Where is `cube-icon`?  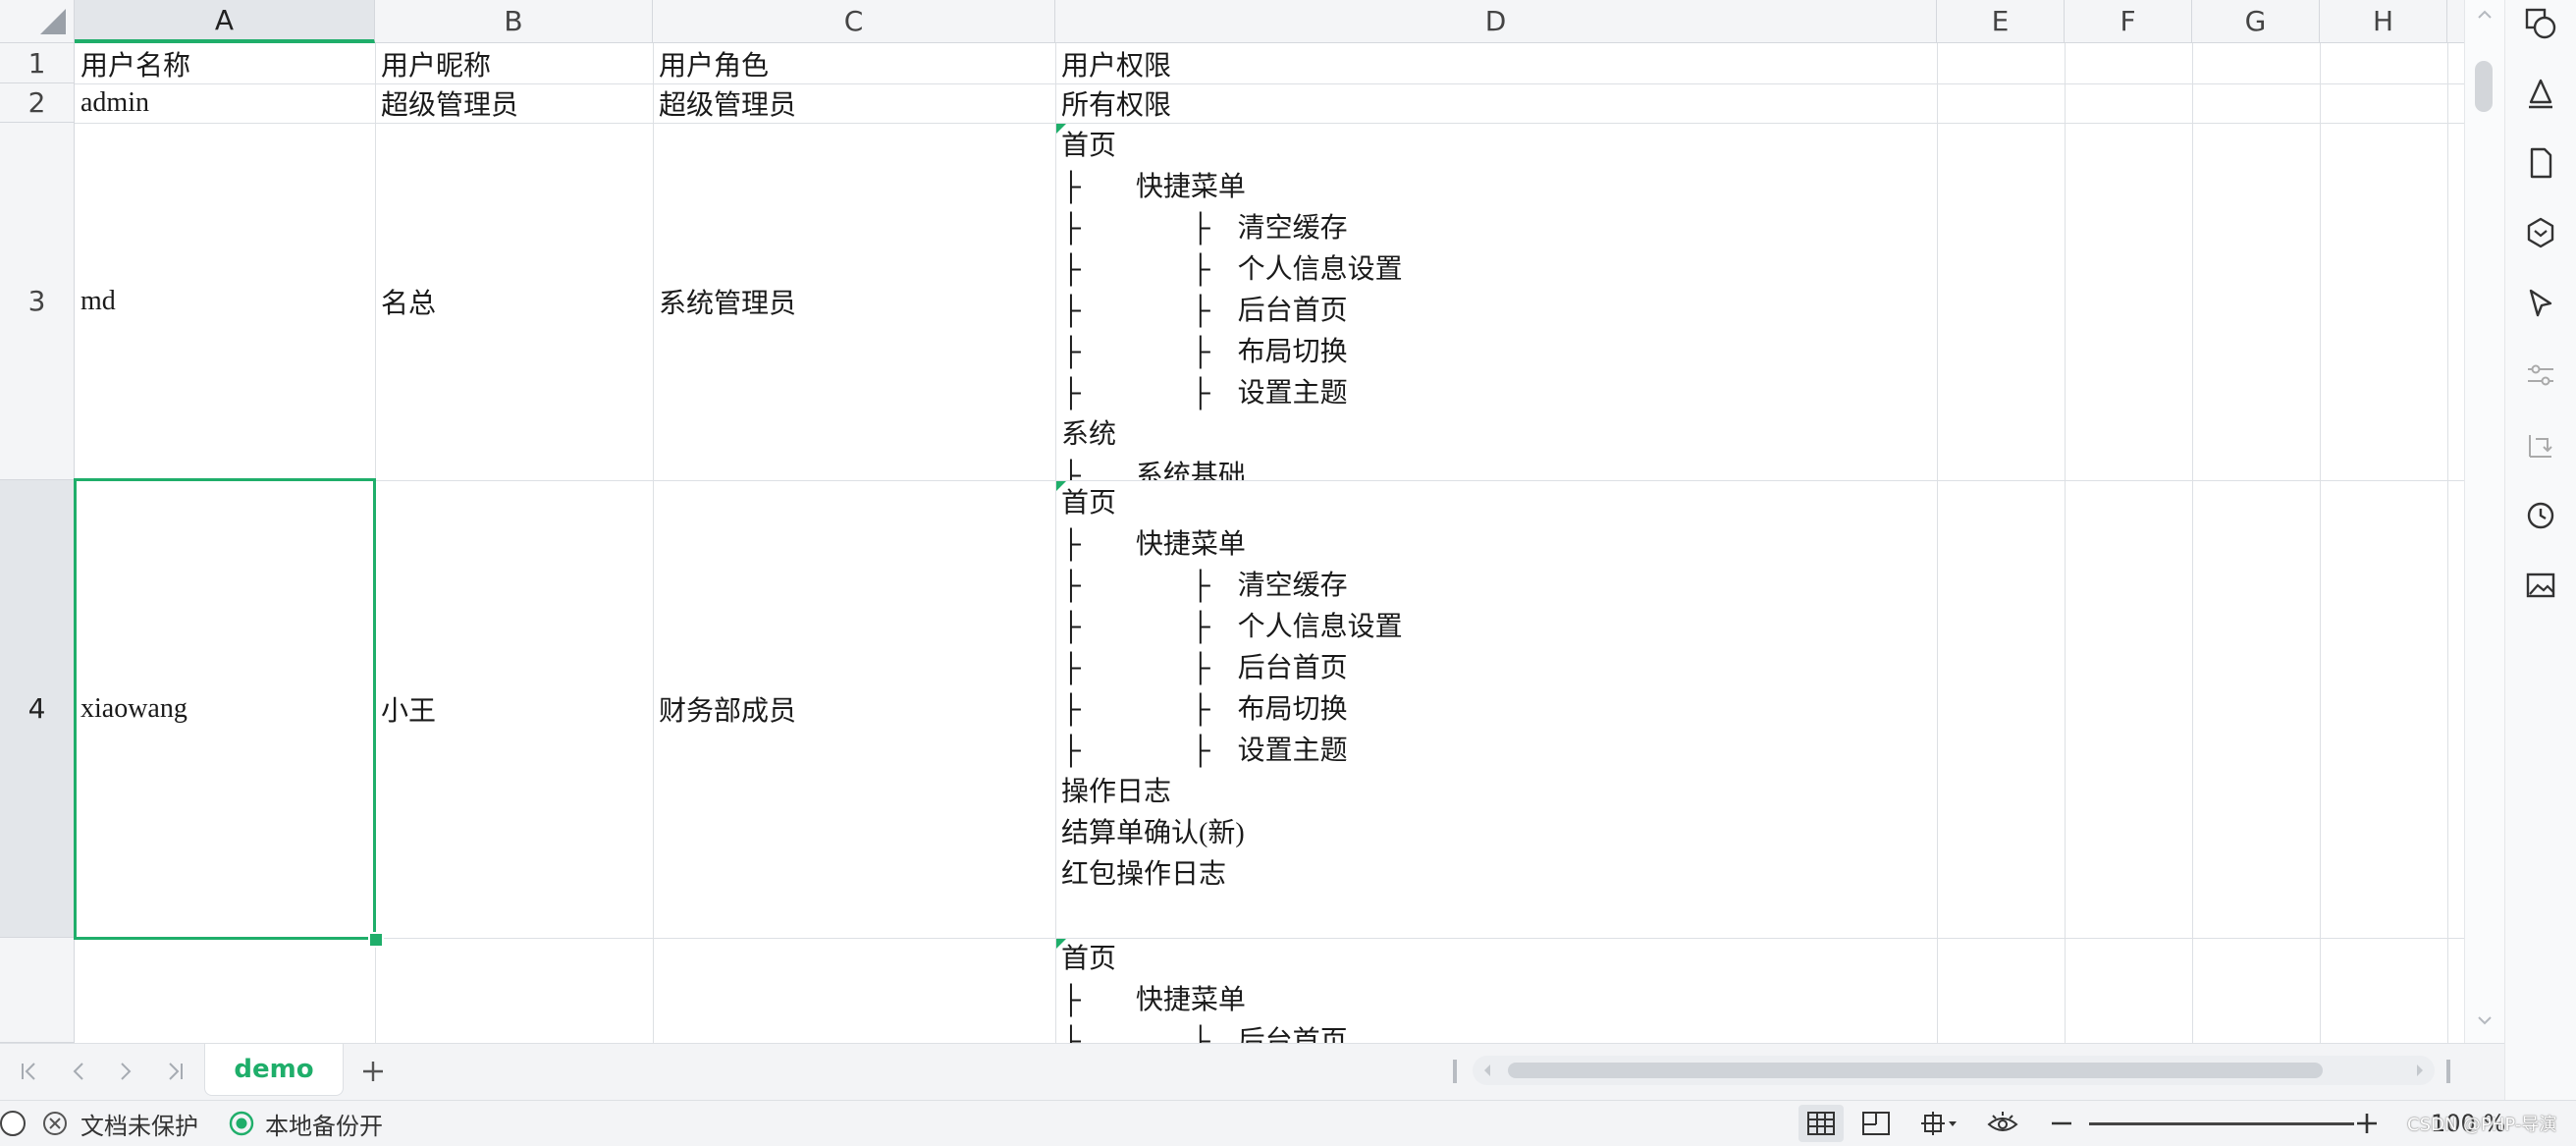 cube-icon is located at coordinates (2540, 232).